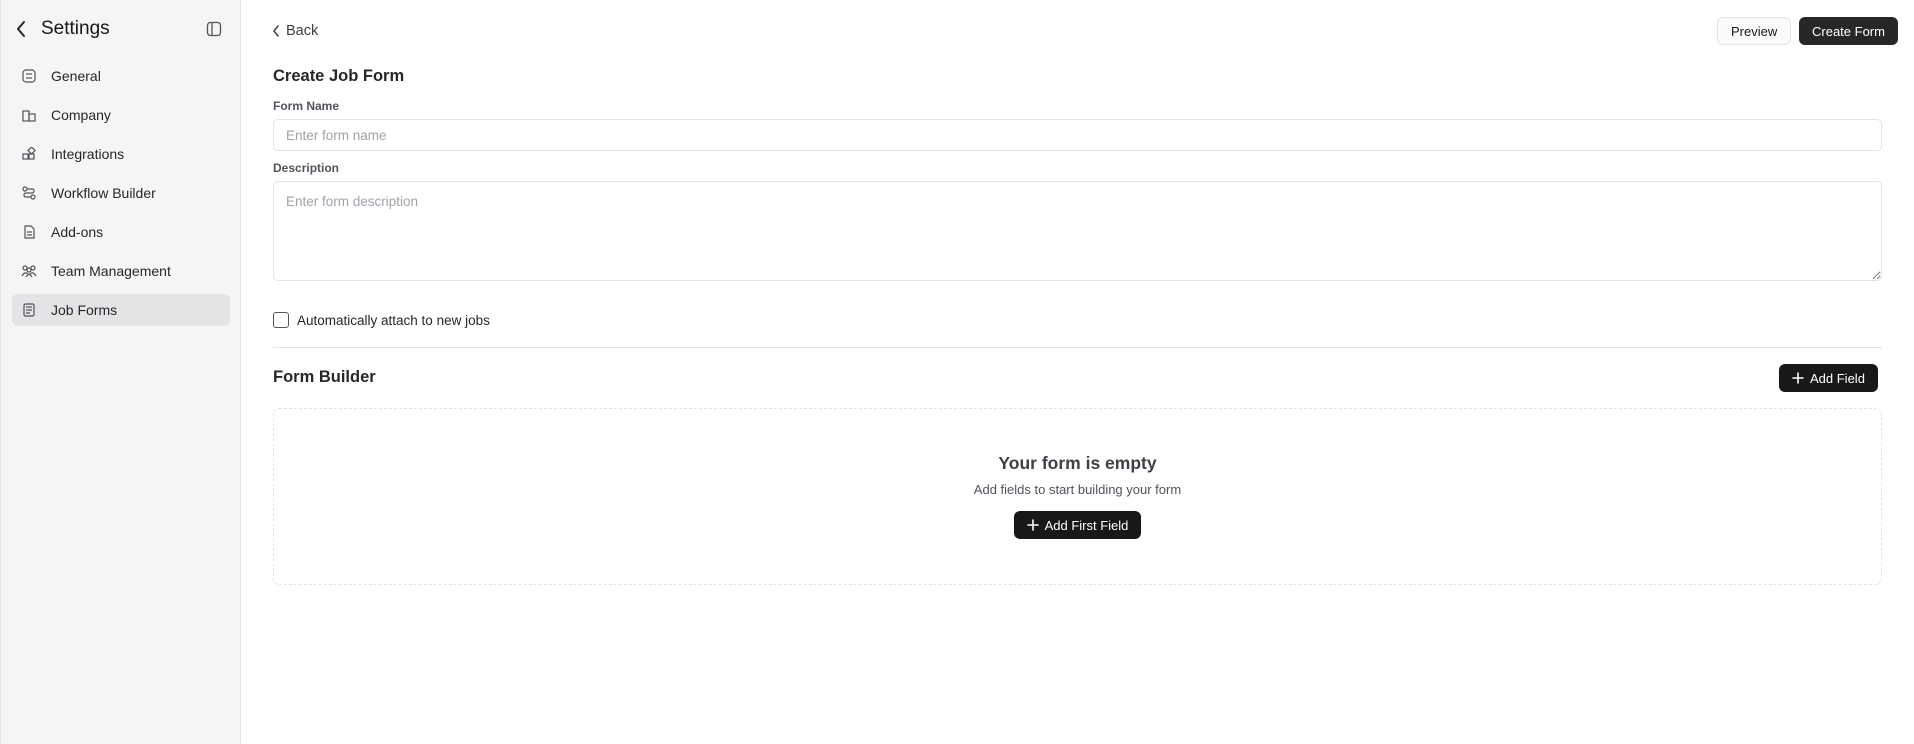 The width and height of the screenshot is (1914, 744). Describe the element at coordinates (119, 29) in the screenshot. I see `sidebar-header: Settings` at that location.